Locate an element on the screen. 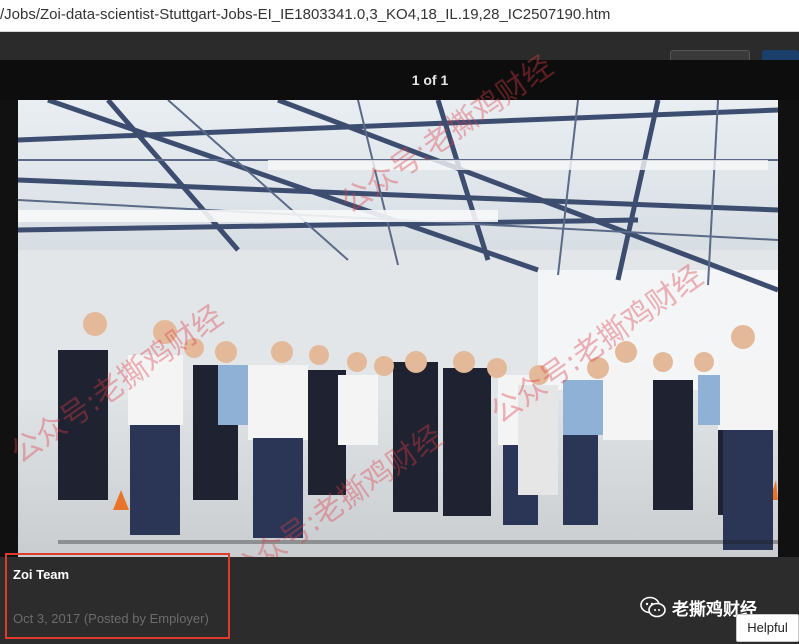  highlight-annotation-box is located at coordinates (117, 596).